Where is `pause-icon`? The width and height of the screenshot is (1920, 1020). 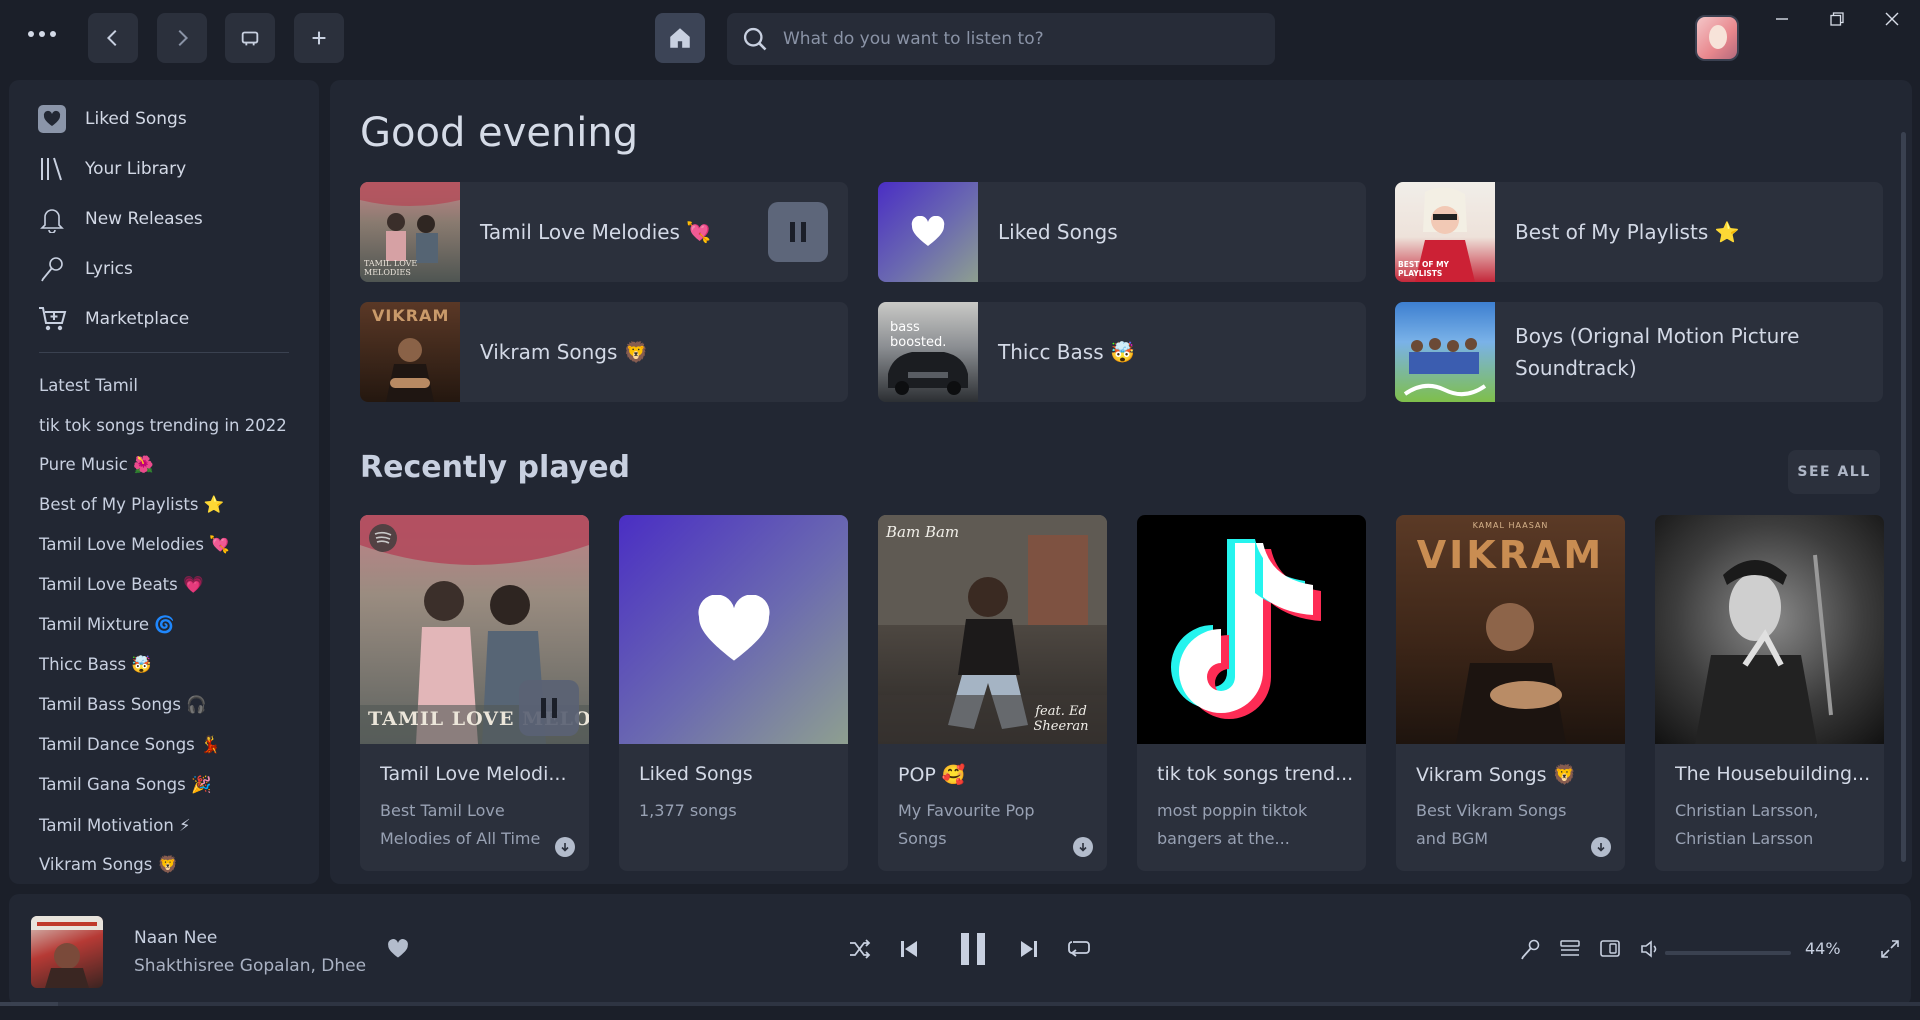 pause-icon is located at coordinates (973, 949).